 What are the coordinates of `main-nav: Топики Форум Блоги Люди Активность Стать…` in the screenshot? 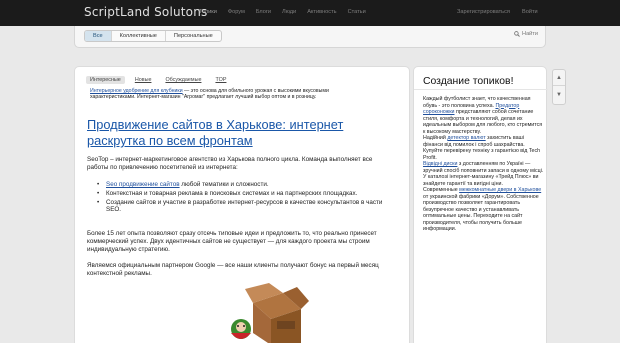 It's located at (288, 12).